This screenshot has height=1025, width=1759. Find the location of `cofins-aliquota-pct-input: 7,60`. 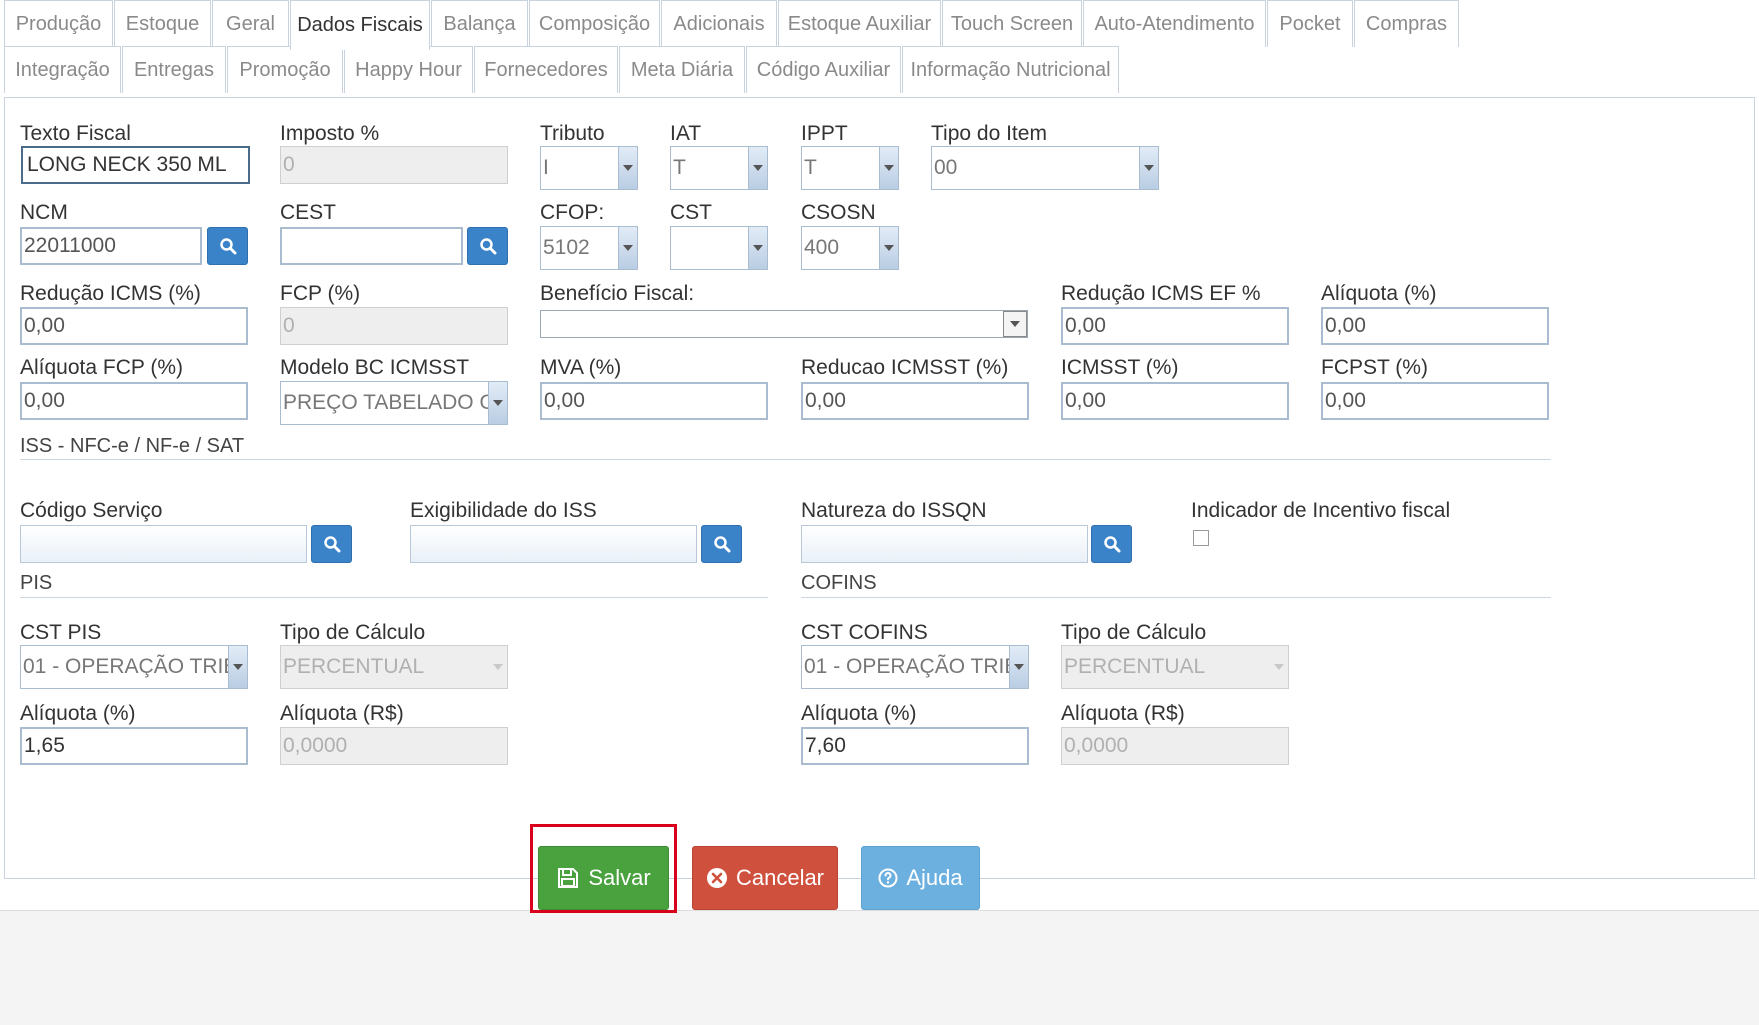

cofins-aliquota-pct-input: 7,60 is located at coordinates (915, 746).